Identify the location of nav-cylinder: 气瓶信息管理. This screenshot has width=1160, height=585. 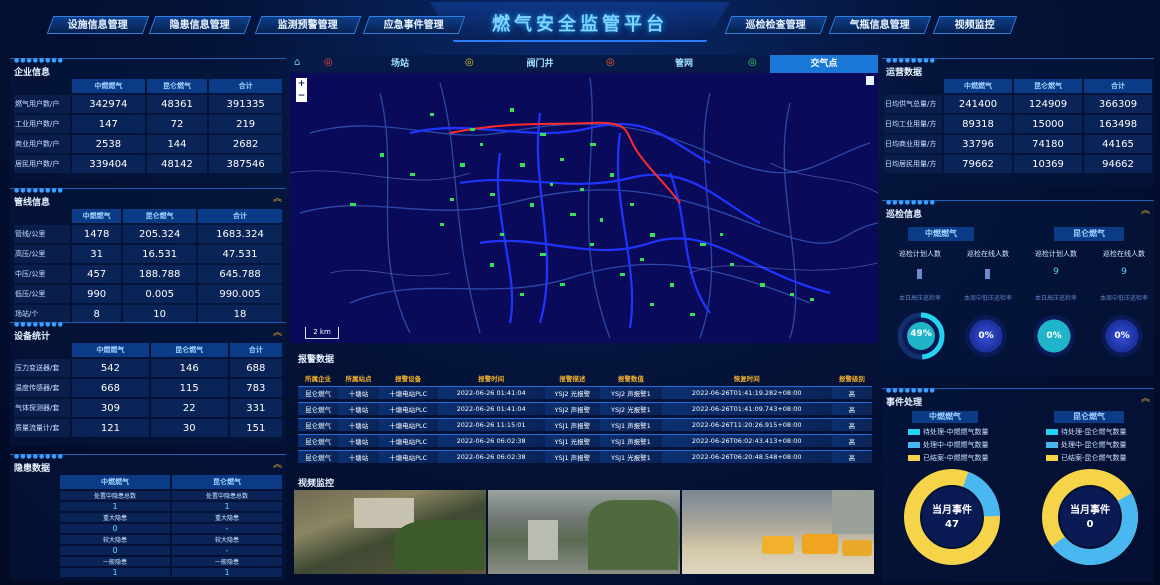
(880, 25).